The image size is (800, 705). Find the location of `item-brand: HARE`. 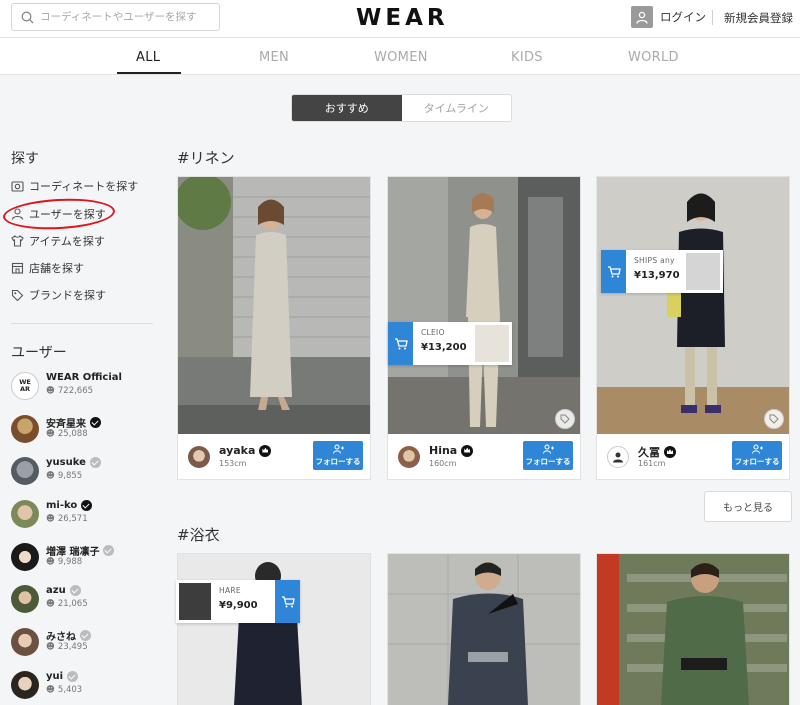

item-brand: HARE is located at coordinates (230, 590).